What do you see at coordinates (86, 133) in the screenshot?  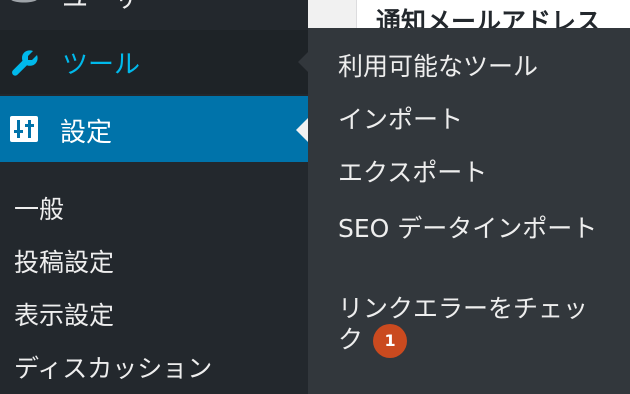 I see `menu-label-settings: 設定` at bounding box center [86, 133].